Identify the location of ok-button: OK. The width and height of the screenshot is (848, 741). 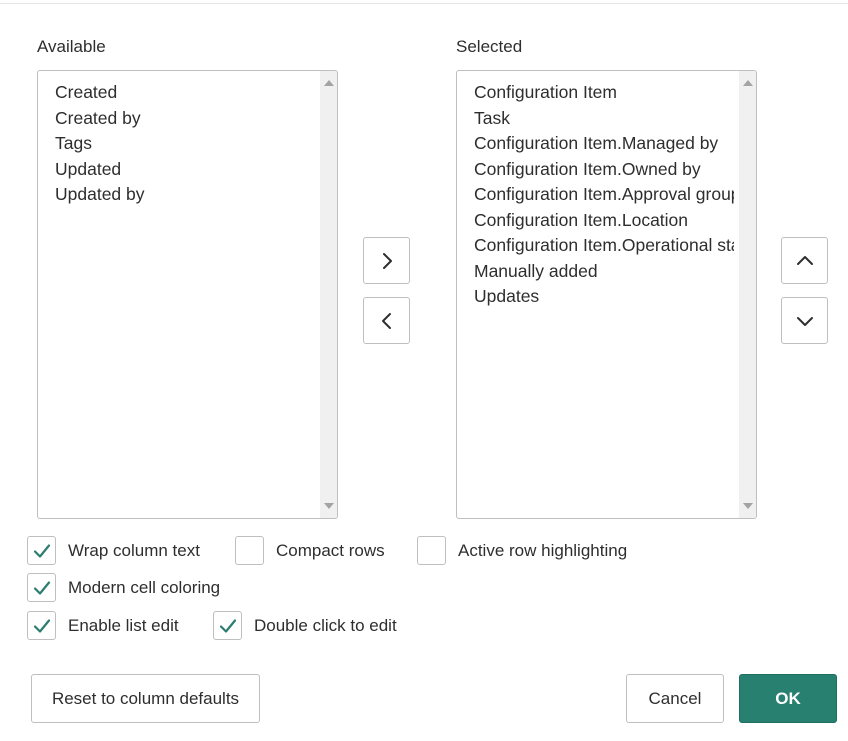
(788, 698).